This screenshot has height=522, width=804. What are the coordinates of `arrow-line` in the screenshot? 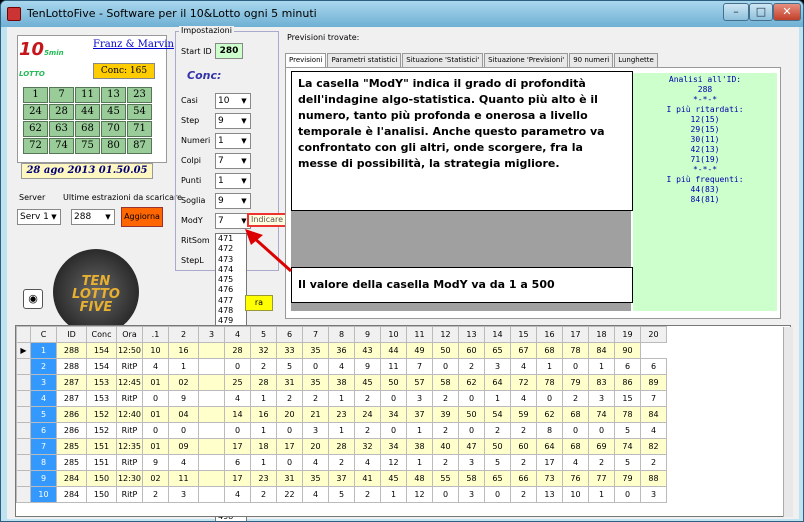 It's located at (272, 254).